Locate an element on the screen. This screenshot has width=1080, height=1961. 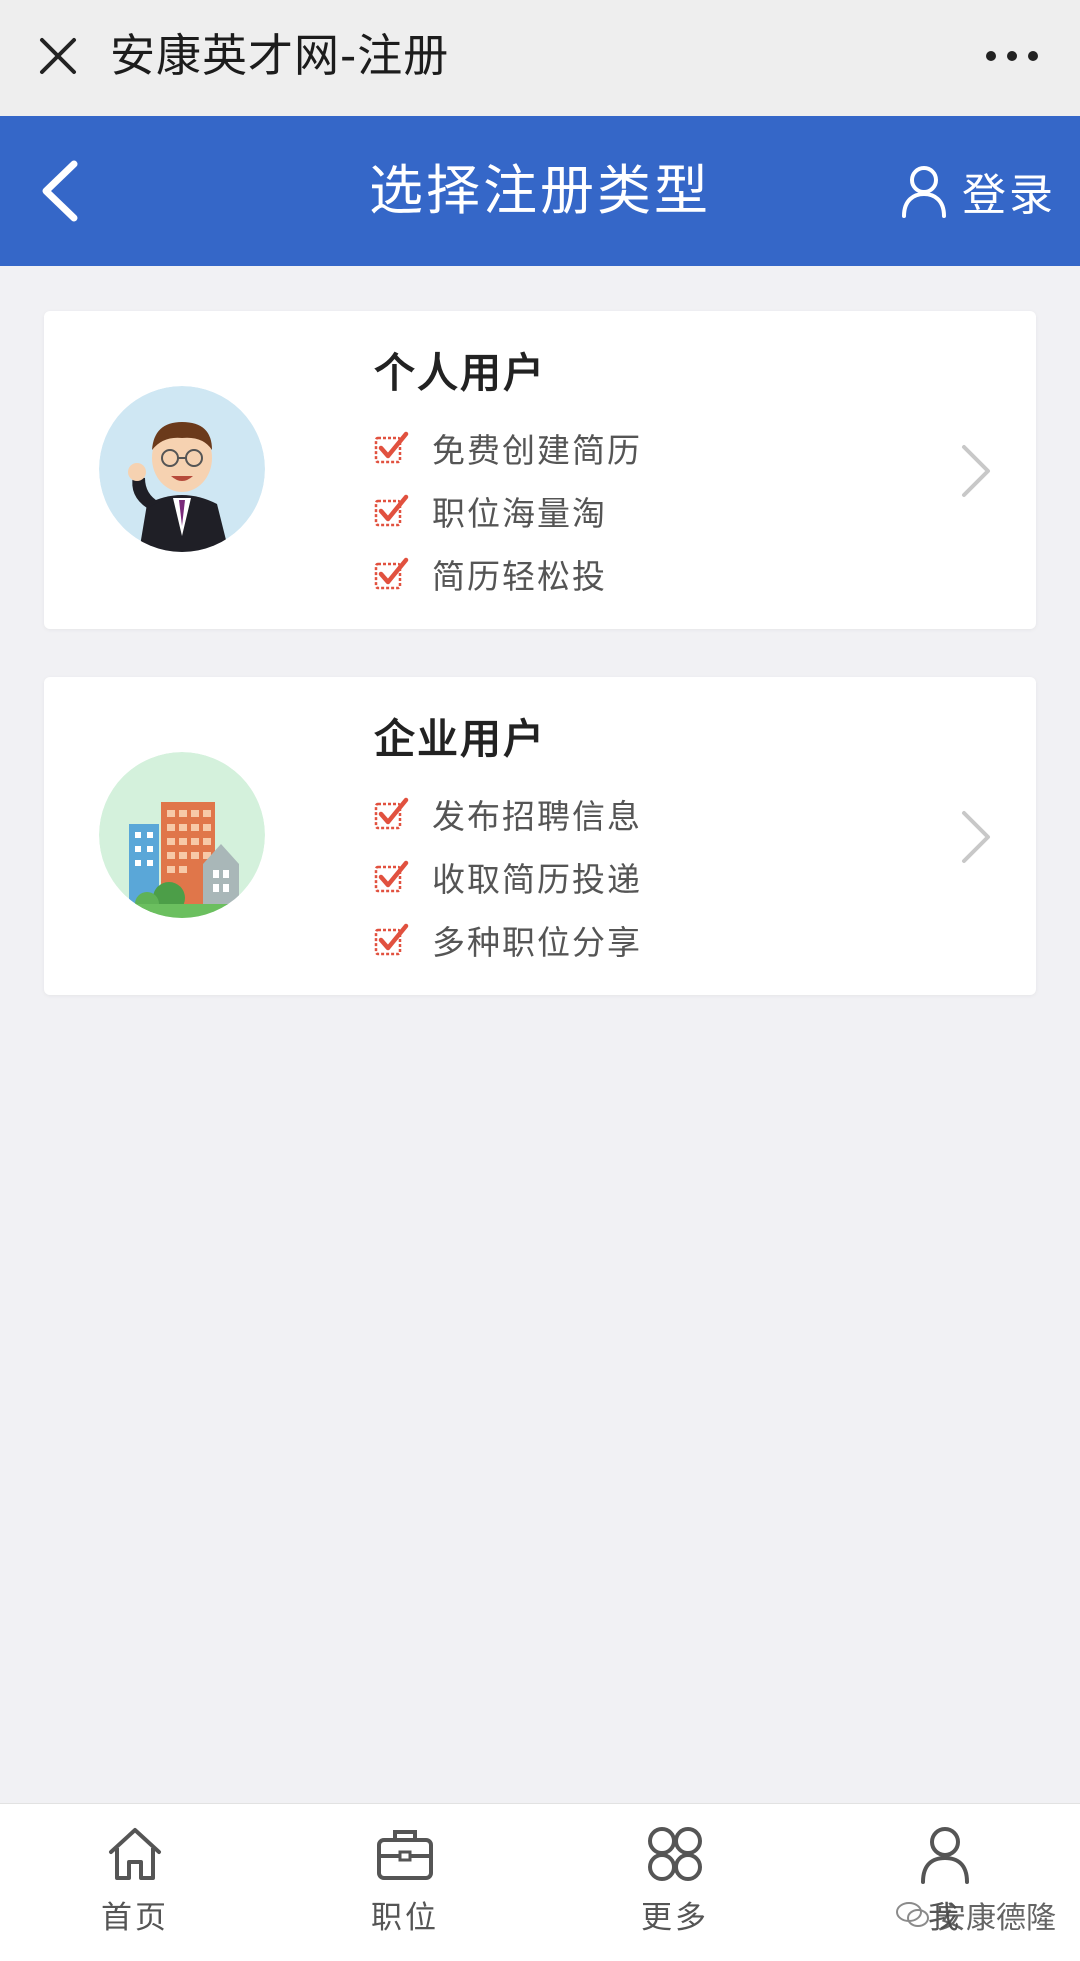
chevron-left-icon is located at coordinates (60, 191).